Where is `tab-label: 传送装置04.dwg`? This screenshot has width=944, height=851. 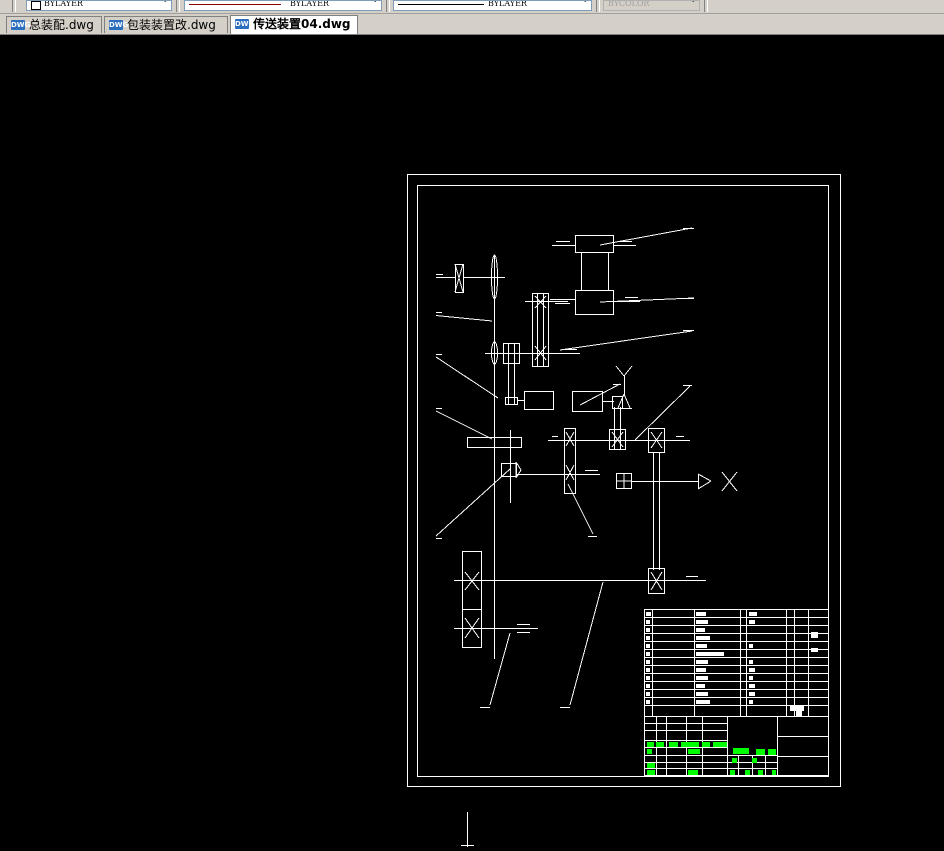 tab-label: 传送装置04.dwg is located at coordinates (302, 24).